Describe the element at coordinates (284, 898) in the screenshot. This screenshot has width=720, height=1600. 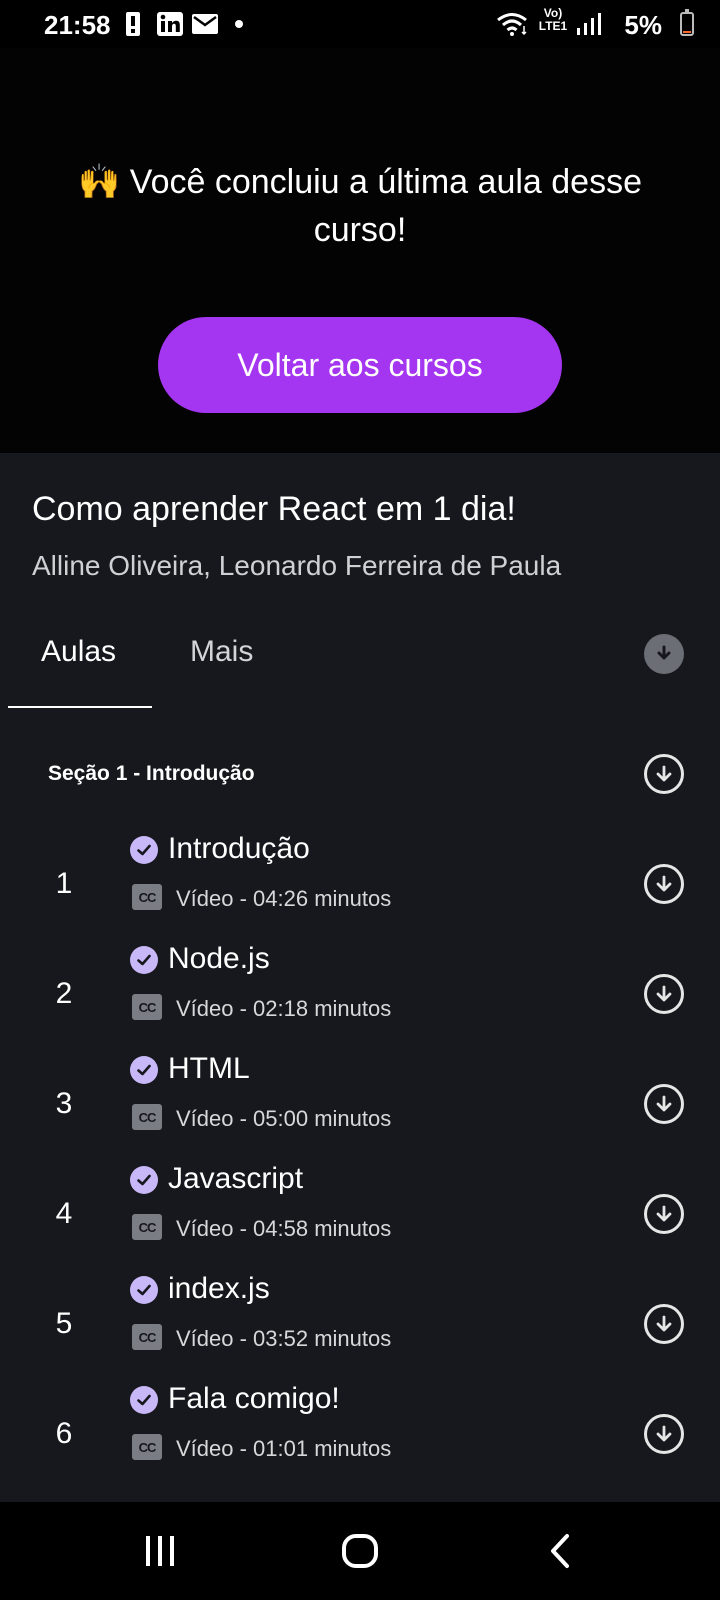
I see `lesson-meta: Vídeo - 04:26 minutos` at that location.